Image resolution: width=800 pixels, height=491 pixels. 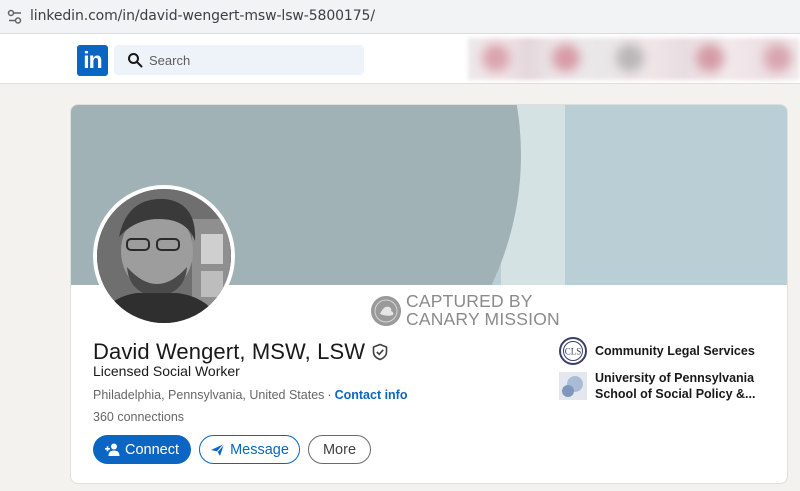 What do you see at coordinates (138, 417) in the screenshot?
I see `connections-count: 360 connections` at bounding box center [138, 417].